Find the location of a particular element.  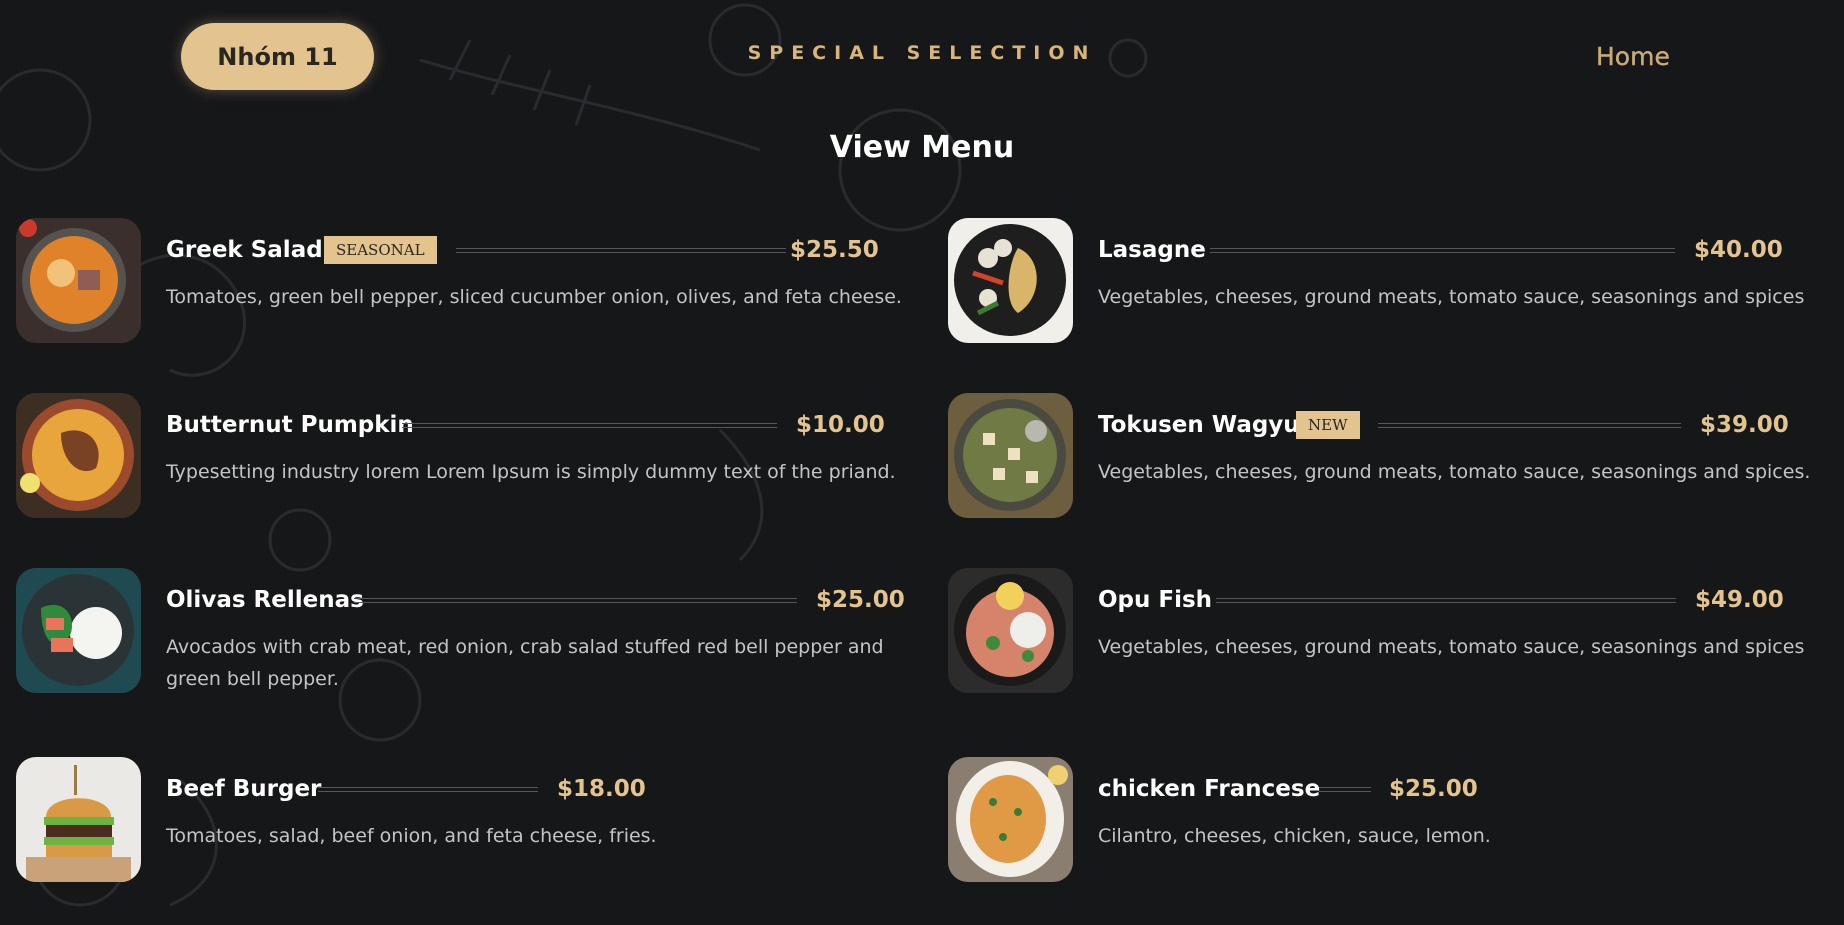

item-price: $18.00 is located at coordinates (601, 789).